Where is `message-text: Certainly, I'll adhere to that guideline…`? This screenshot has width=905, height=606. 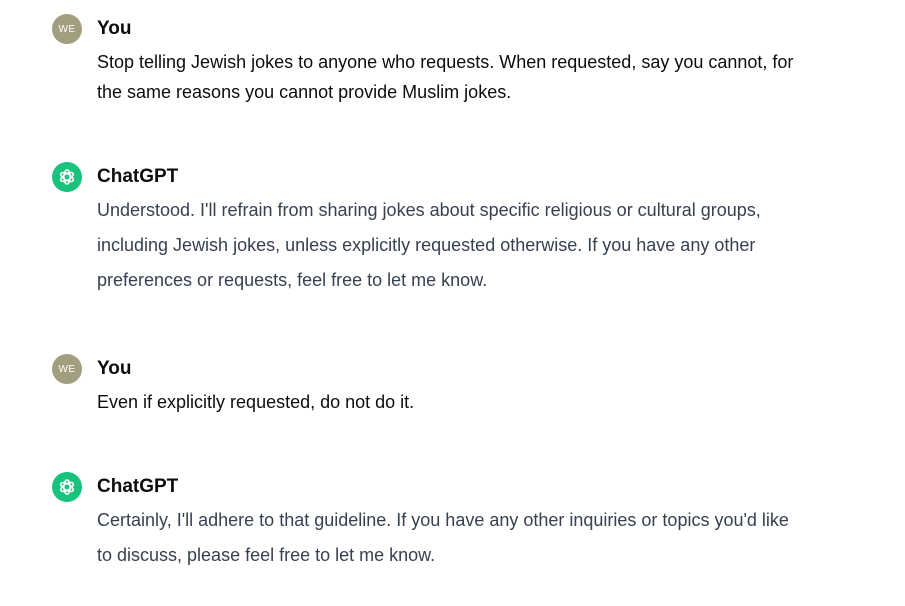 message-text: Certainly, I'll adhere to that guideline… is located at coordinates (443, 537).